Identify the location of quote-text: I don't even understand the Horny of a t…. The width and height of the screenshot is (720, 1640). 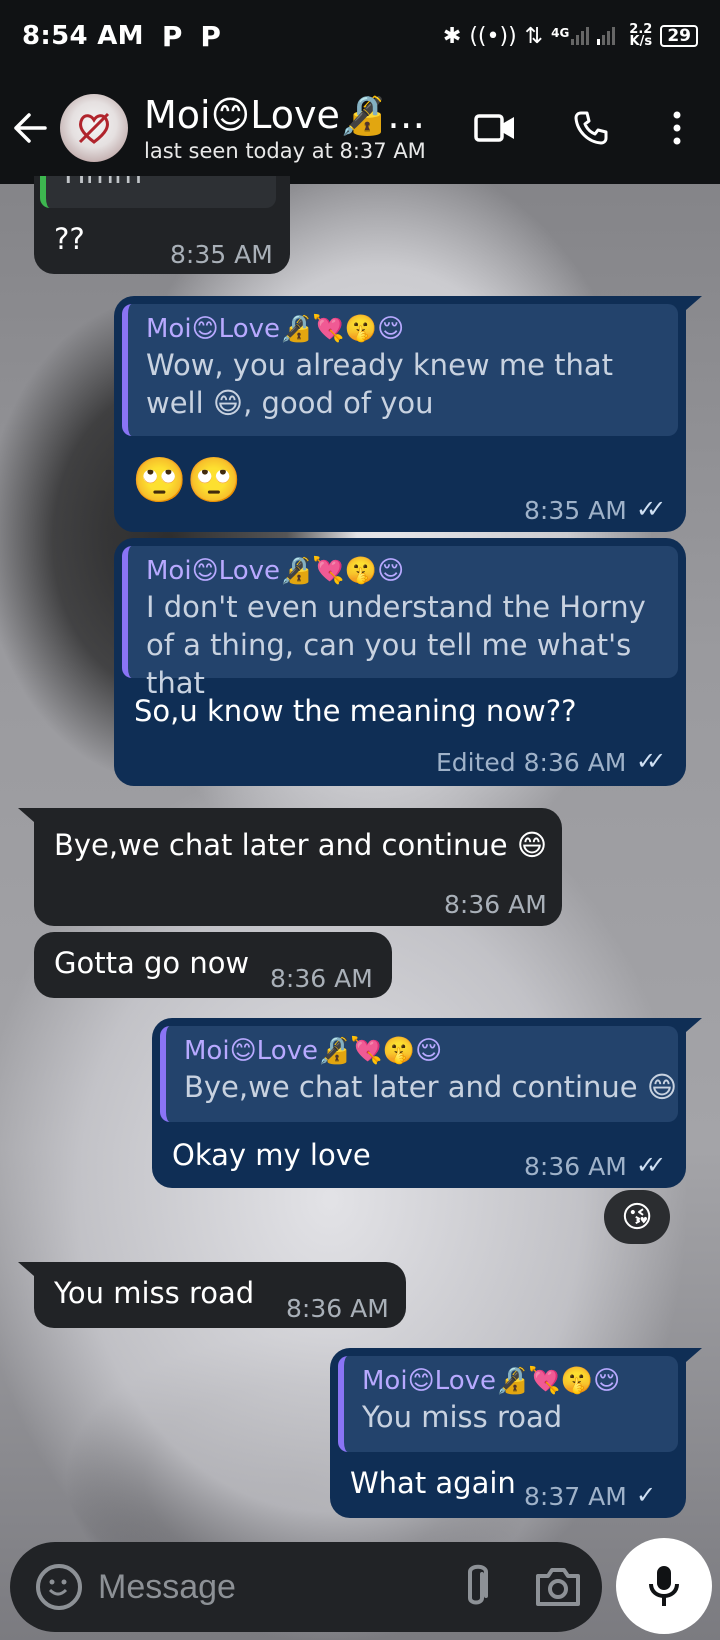
(396, 645).